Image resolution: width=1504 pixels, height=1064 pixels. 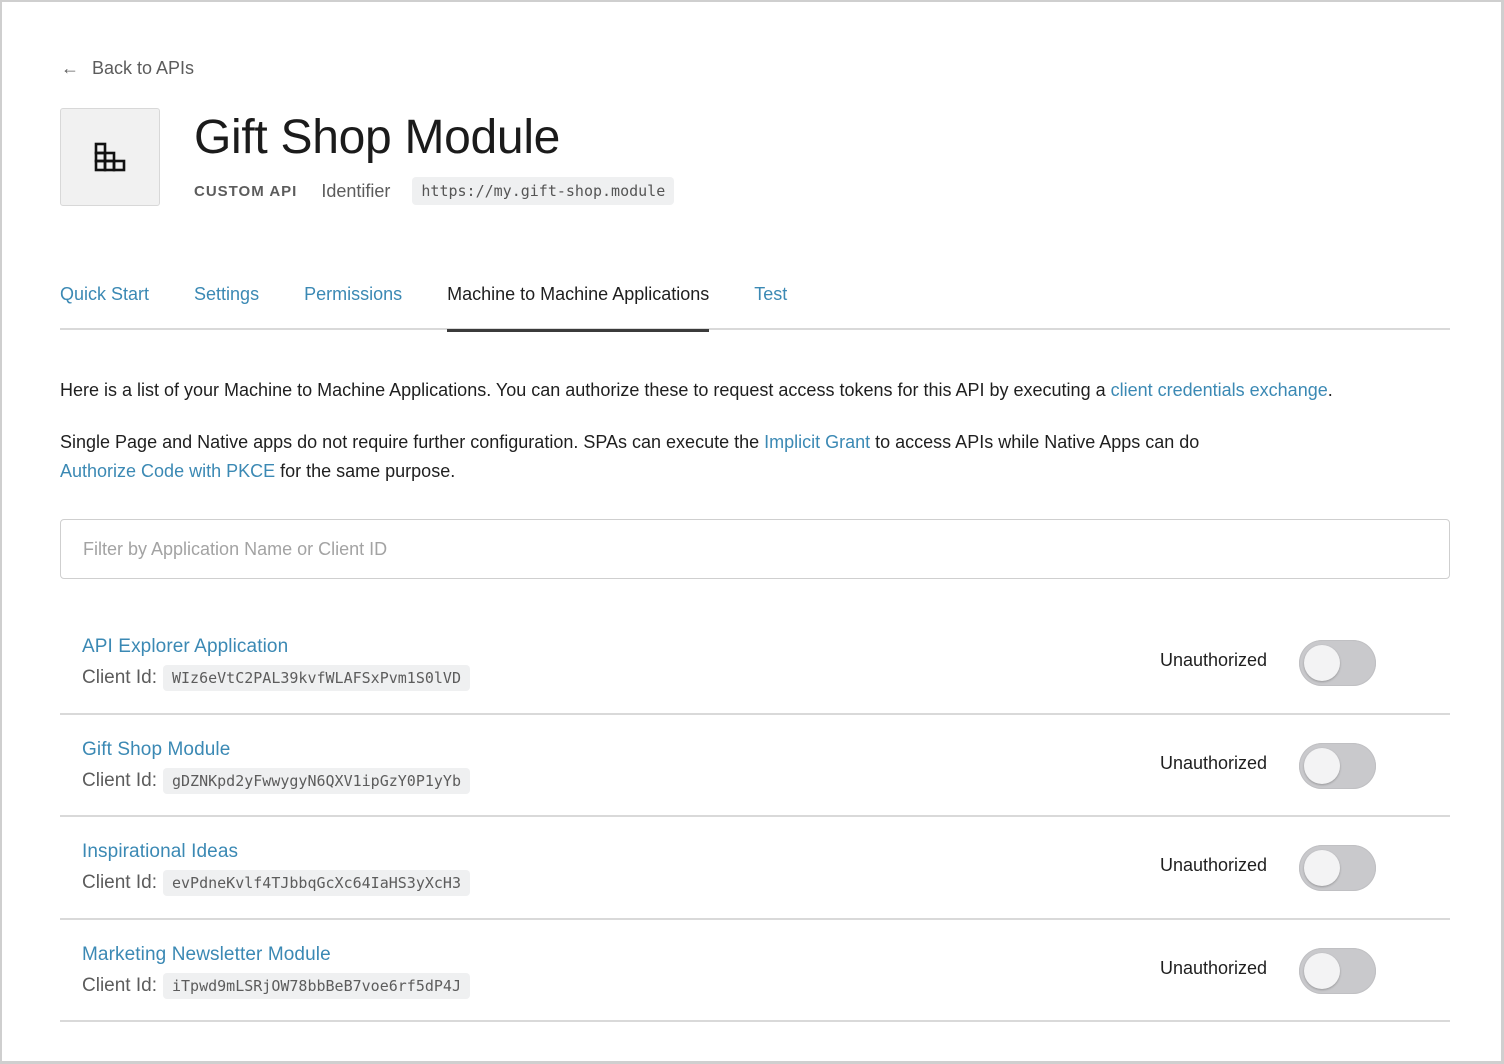 What do you see at coordinates (143, 68) in the screenshot?
I see `back-link-label: Back to APIs` at bounding box center [143, 68].